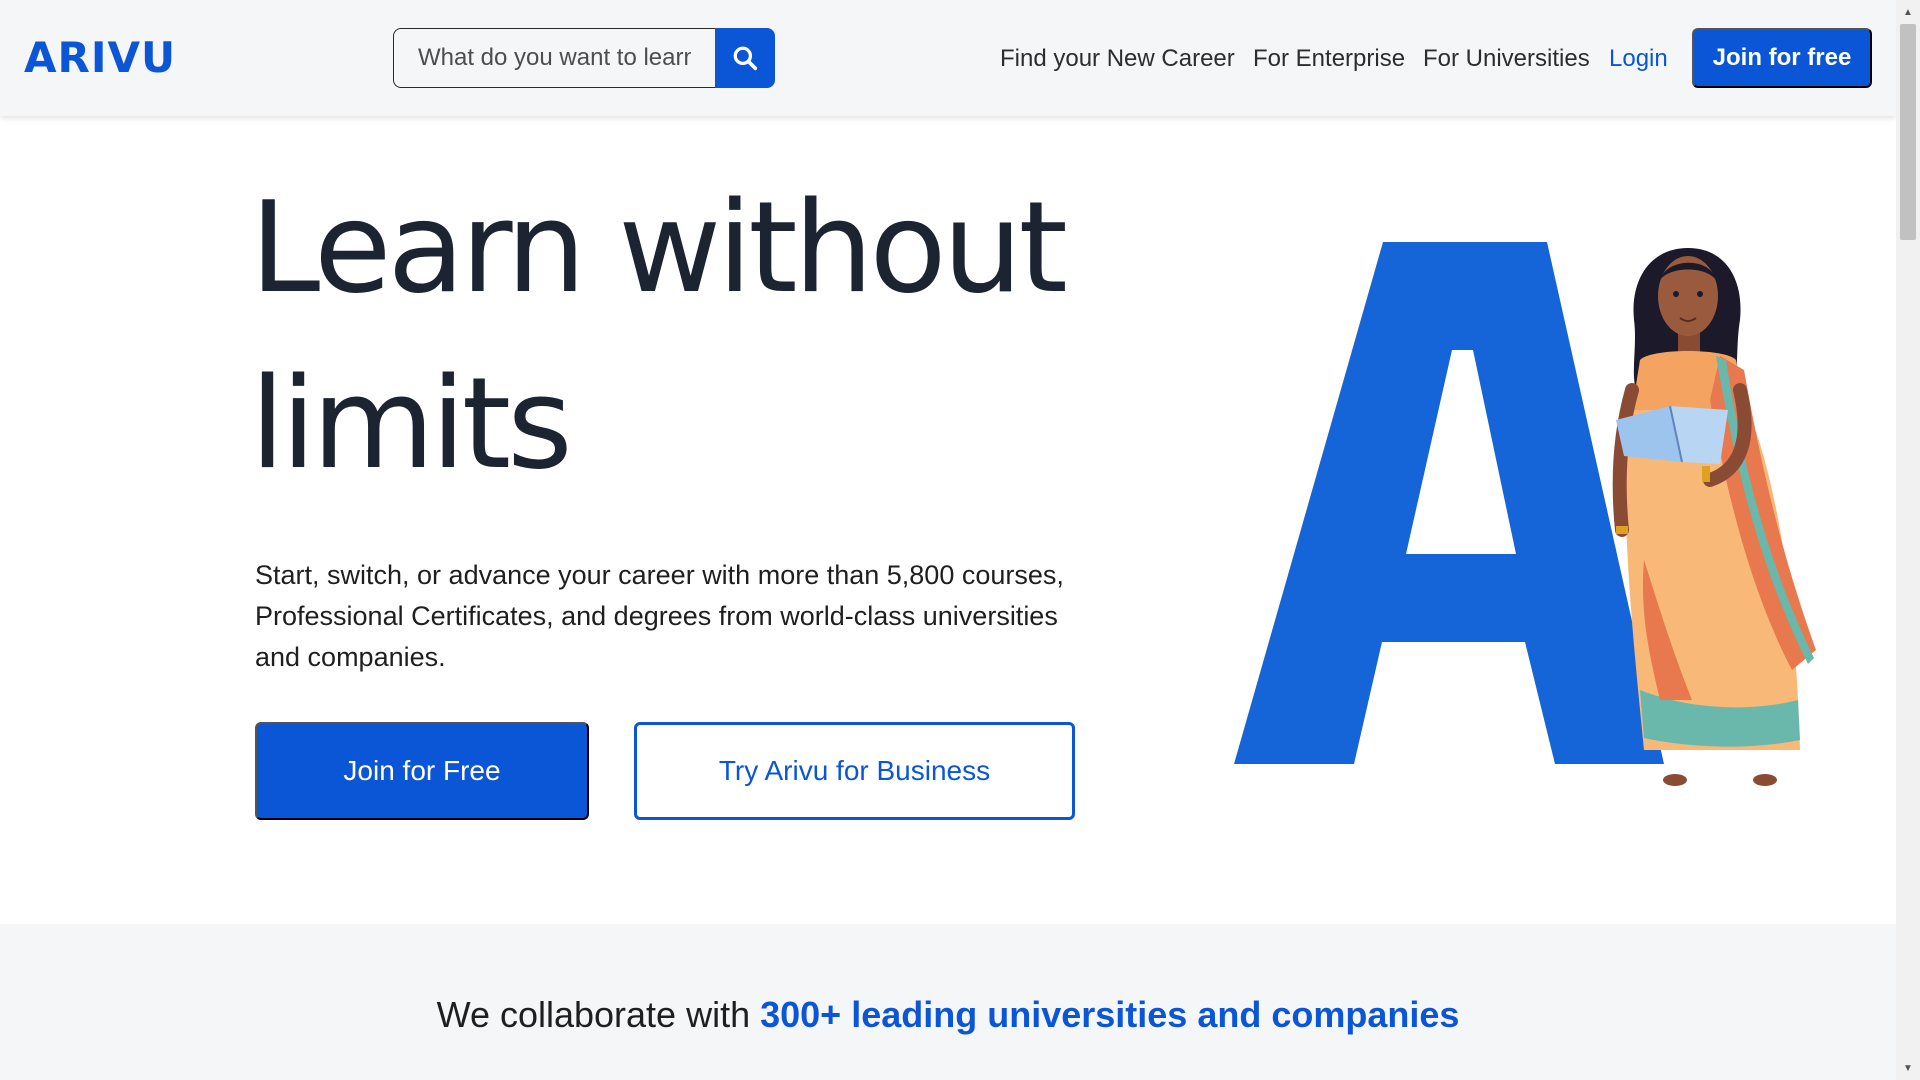  Describe the element at coordinates (1714, 517) in the screenshot. I see `woman-reading-graphic` at that location.